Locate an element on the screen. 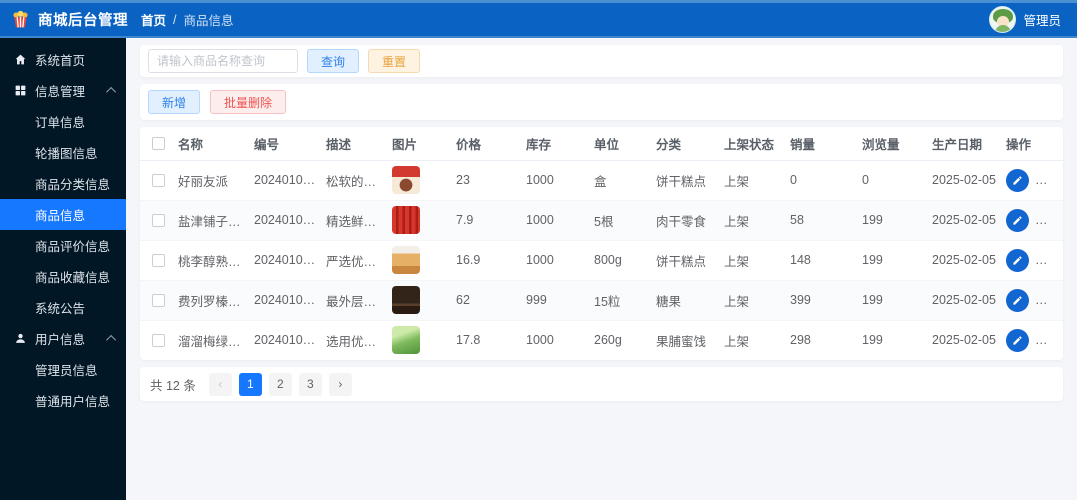 The image size is (1077, 500). app-title: 商城后台管理 is located at coordinates (83, 21).